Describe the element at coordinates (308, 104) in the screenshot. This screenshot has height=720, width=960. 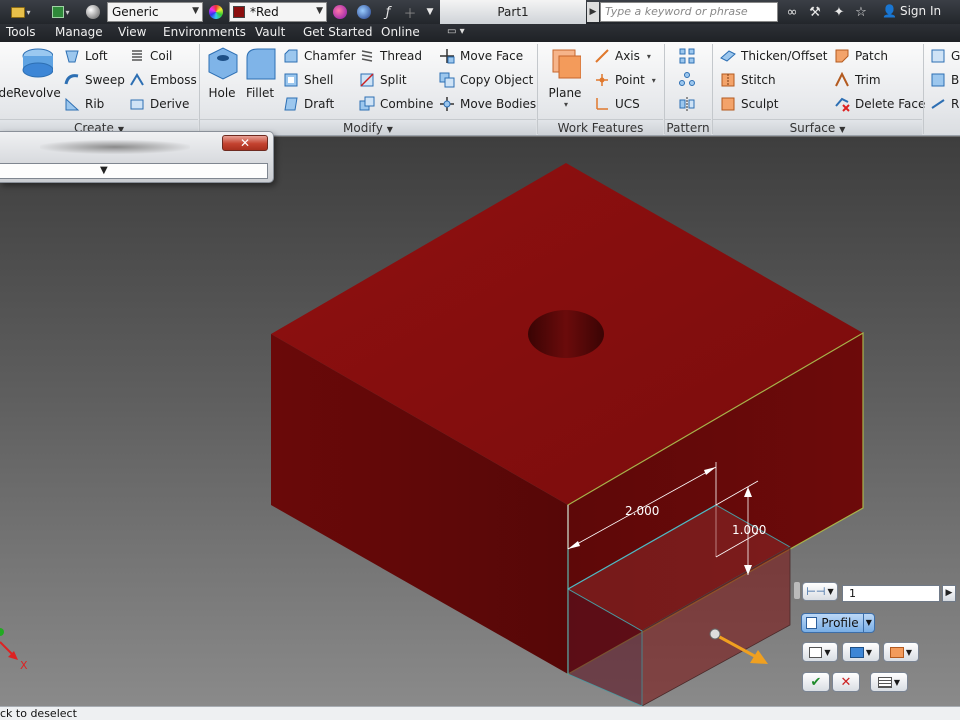
I see `draft-button: Draft` at that location.